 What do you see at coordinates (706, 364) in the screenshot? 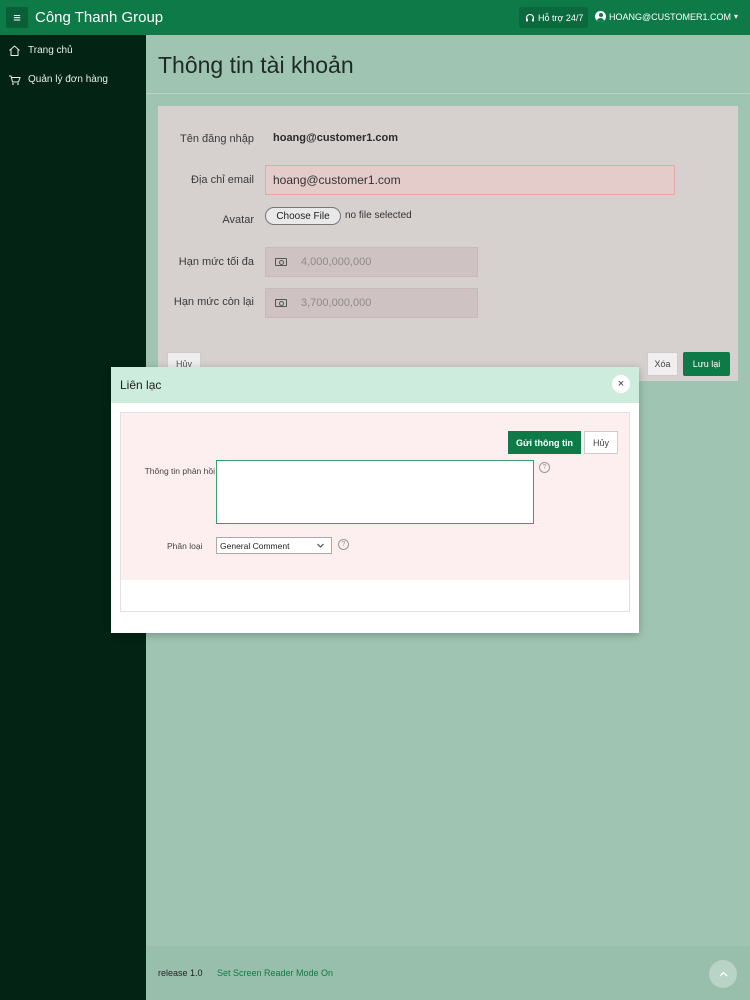
I see `save-button: Lưu lại` at bounding box center [706, 364].